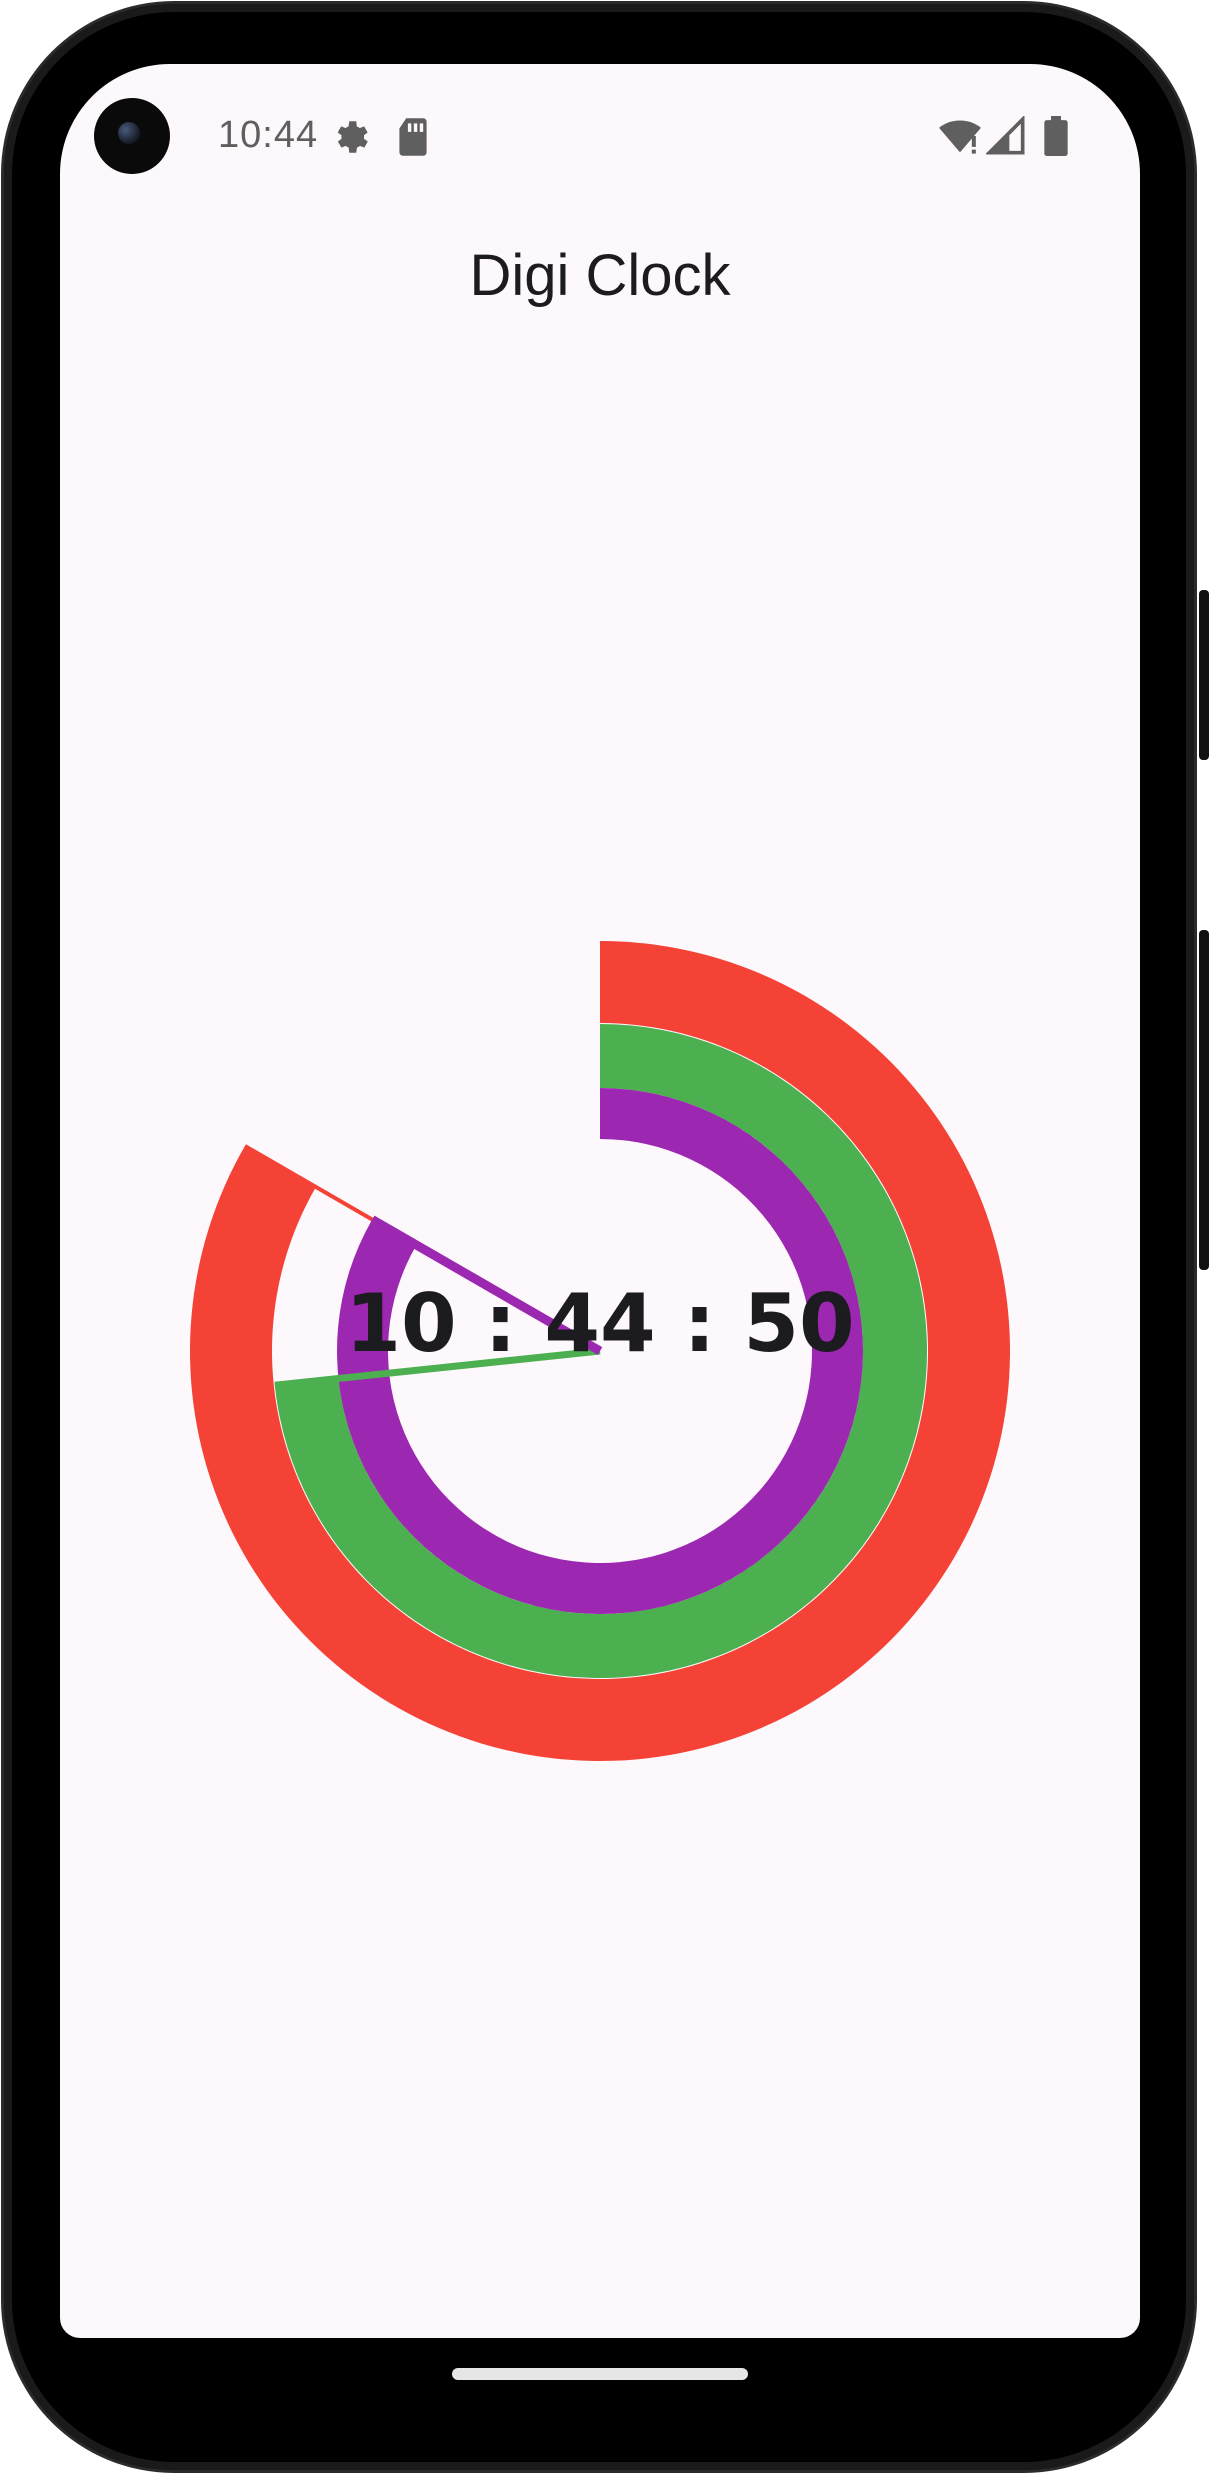 This screenshot has width=1211, height=2474. I want to click on power-button, so click(1204, 675).